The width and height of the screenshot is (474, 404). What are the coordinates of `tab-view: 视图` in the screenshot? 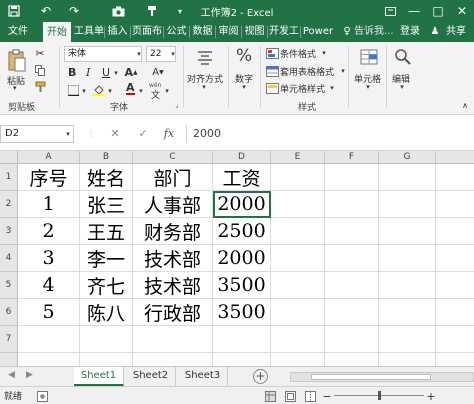 It's located at (254, 32).